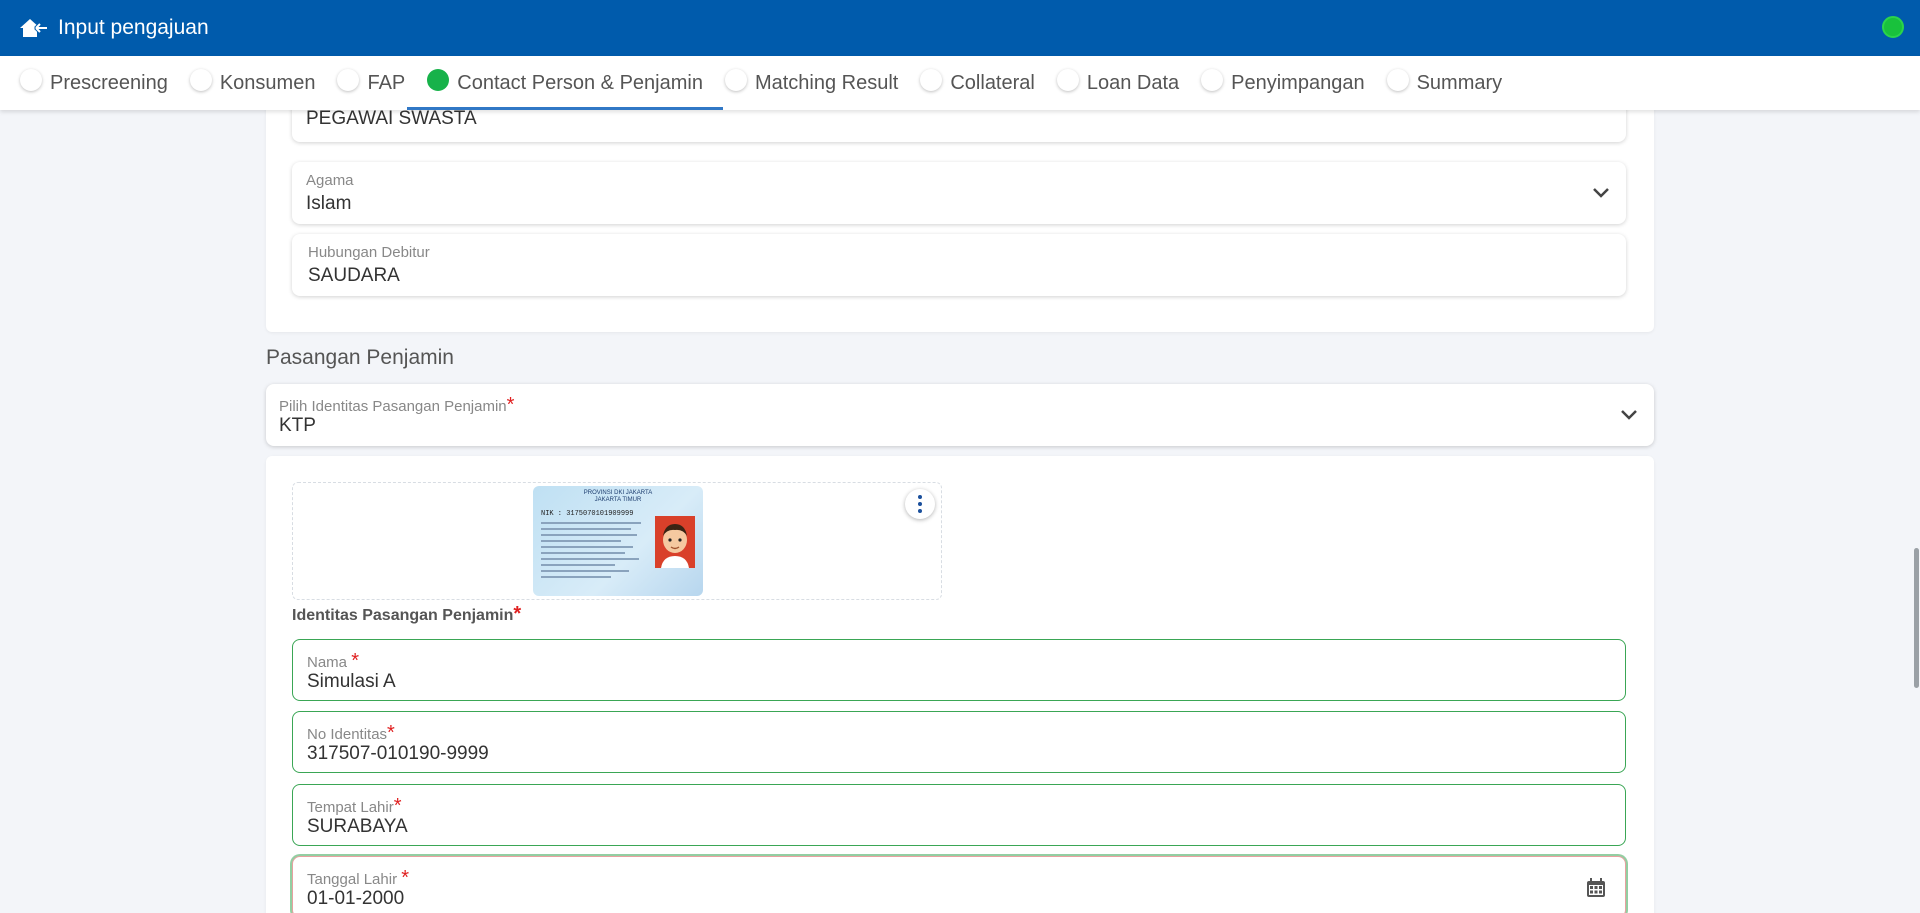 The height and width of the screenshot is (913, 1920). What do you see at coordinates (959, 670) in the screenshot?
I see `nama-field: Nama * Simulasi A` at bounding box center [959, 670].